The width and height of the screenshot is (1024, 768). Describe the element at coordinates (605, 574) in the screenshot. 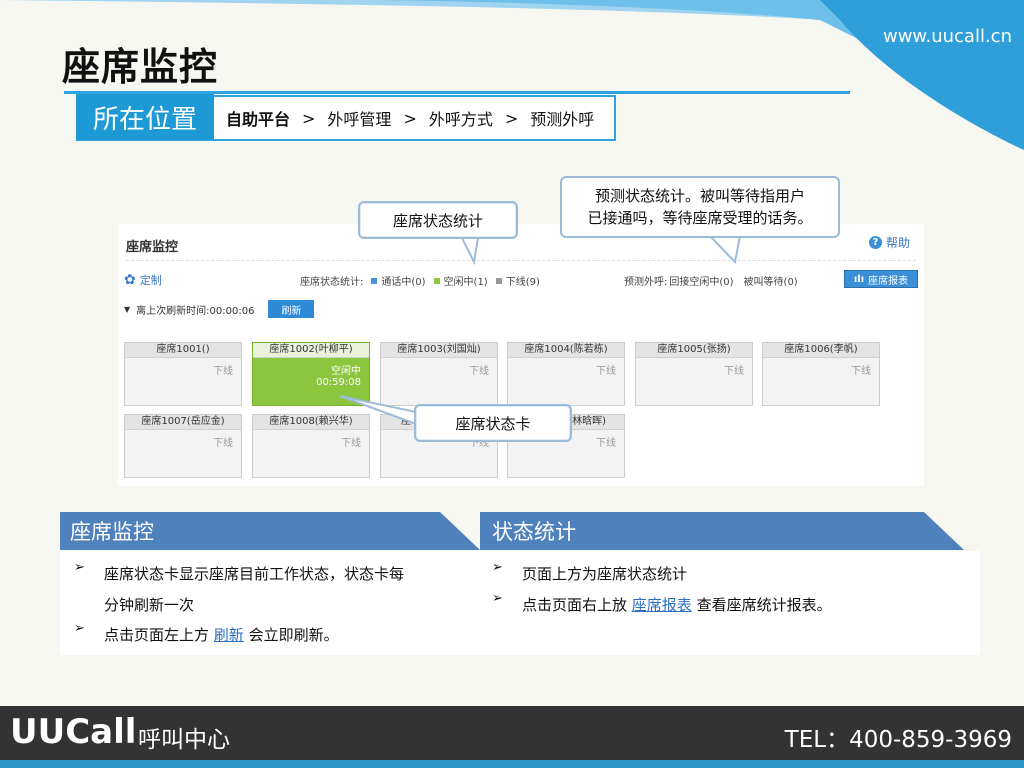

I see `bullet-text: 页面上方为座席状态统计` at that location.